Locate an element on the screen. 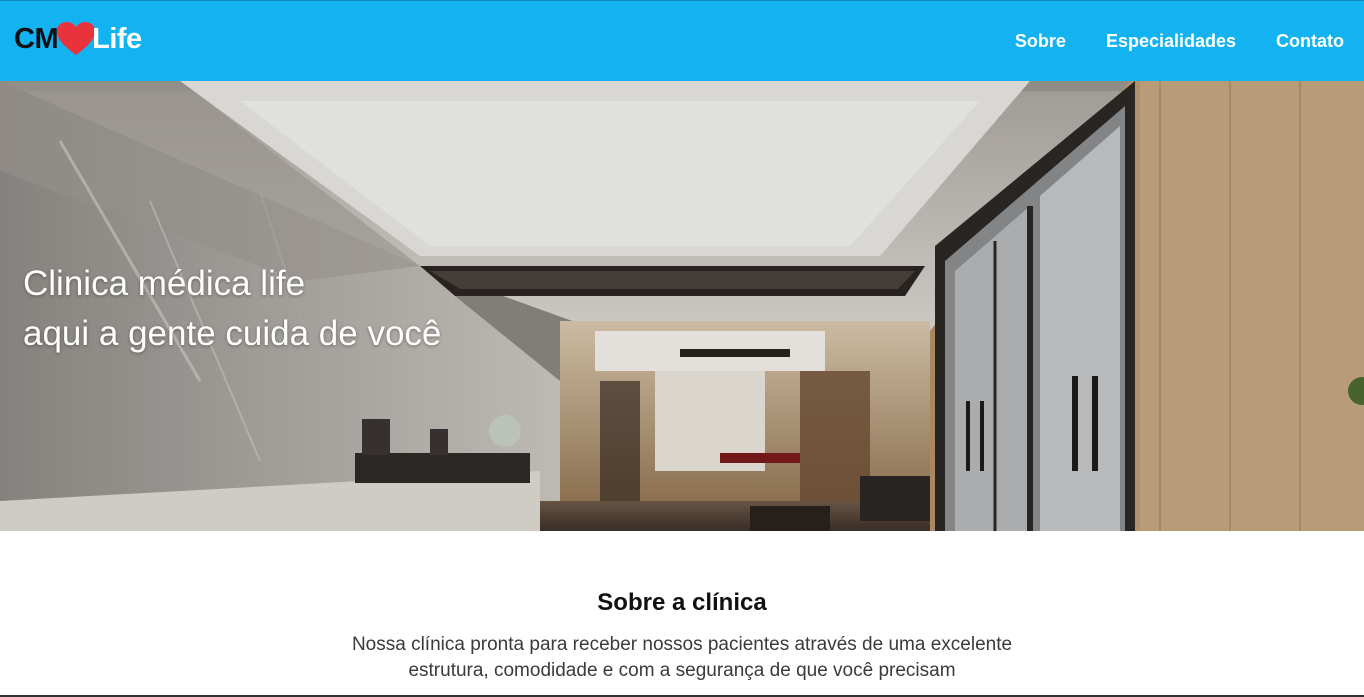  nav-link-sobre: Sobre is located at coordinates (1040, 41).